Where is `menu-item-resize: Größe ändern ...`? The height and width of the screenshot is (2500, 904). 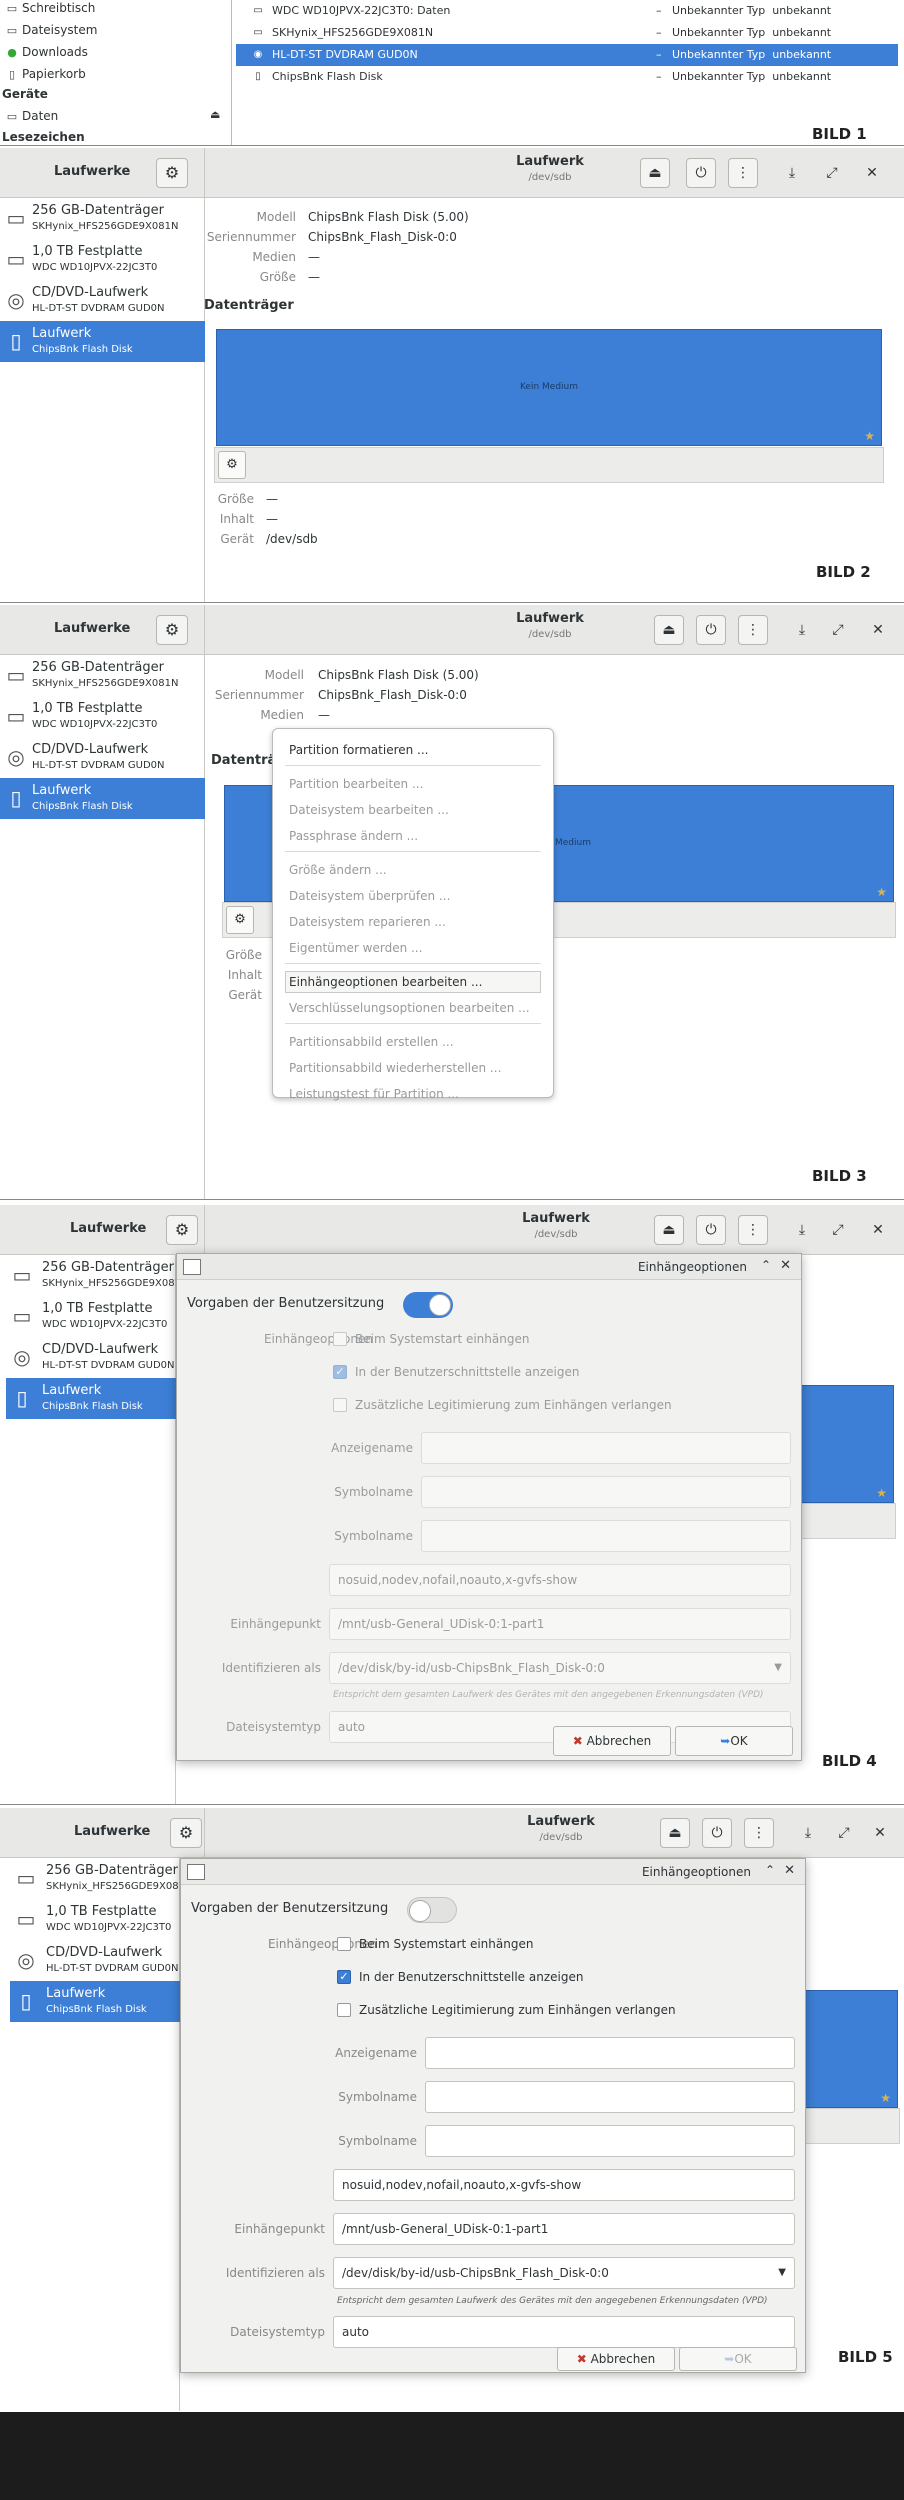
menu-item-resize: Größe ändern ... is located at coordinates (338, 870).